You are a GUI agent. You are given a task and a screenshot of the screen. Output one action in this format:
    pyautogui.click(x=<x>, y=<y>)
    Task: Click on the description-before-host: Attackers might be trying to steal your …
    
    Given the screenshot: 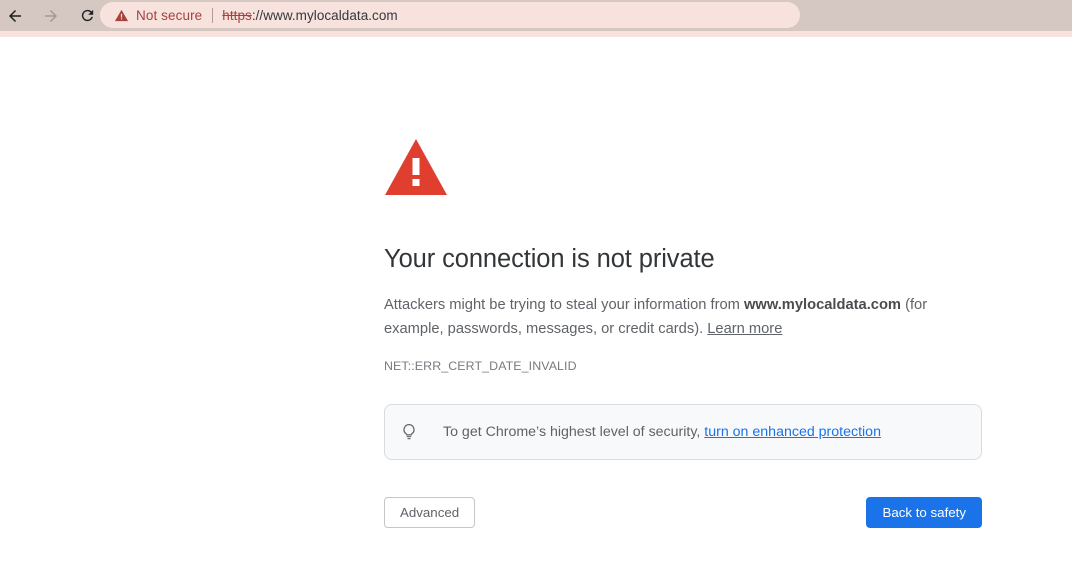 What is the action you would take?
    pyautogui.click(x=564, y=305)
    